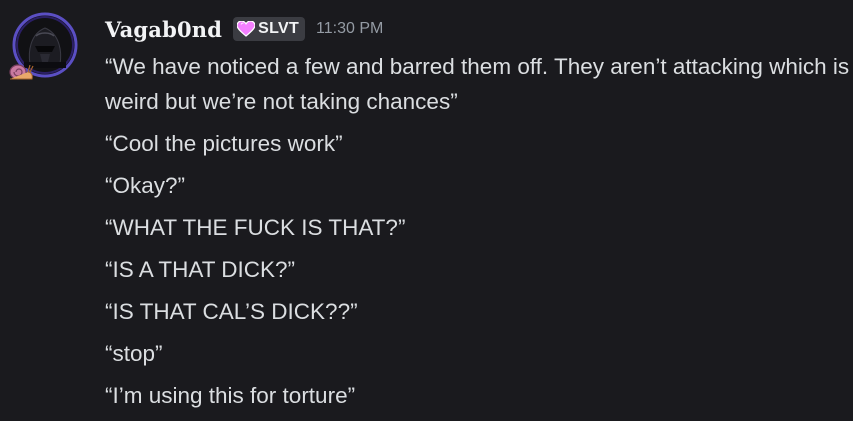  I want to click on timestamp: 11:30 PM, so click(349, 29).